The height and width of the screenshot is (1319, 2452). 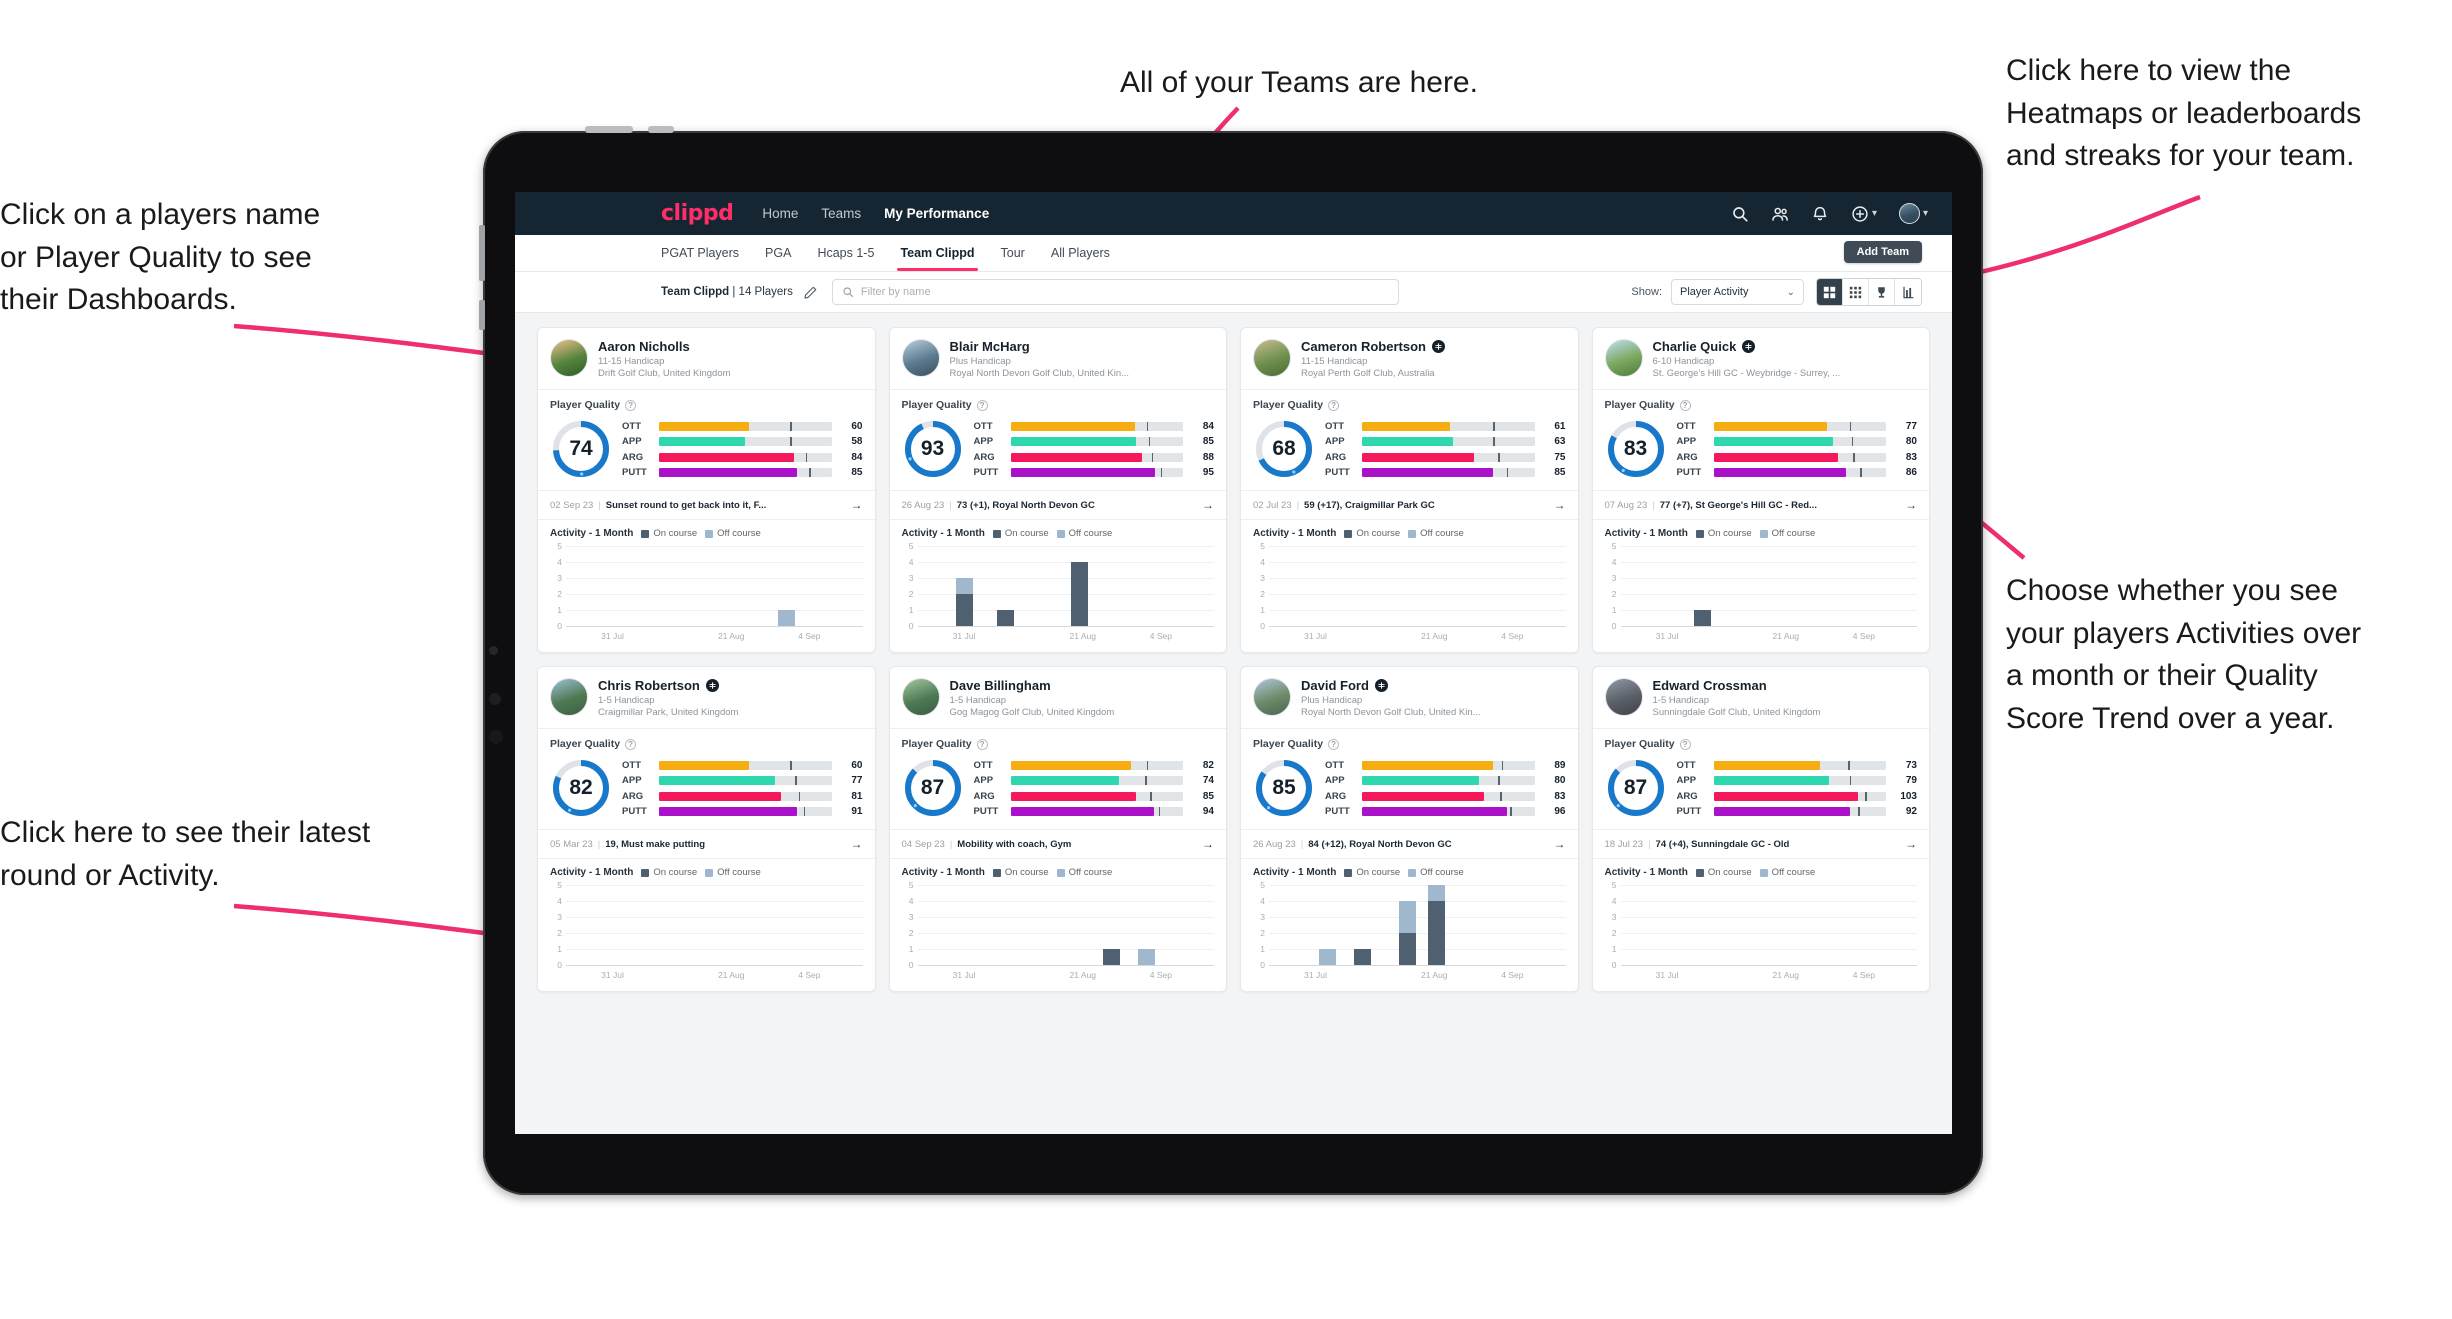 What do you see at coordinates (780, 213) in the screenshot?
I see `nav-link-home: Home` at bounding box center [780, 213].